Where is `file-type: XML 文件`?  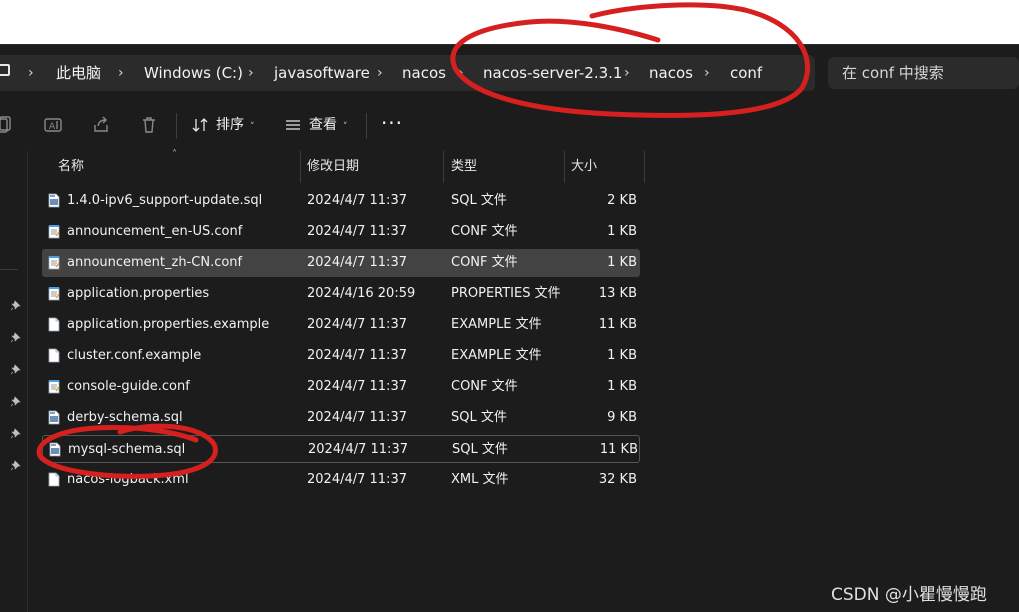
file-type: XML 文件 is located at coordinates (480, 479).